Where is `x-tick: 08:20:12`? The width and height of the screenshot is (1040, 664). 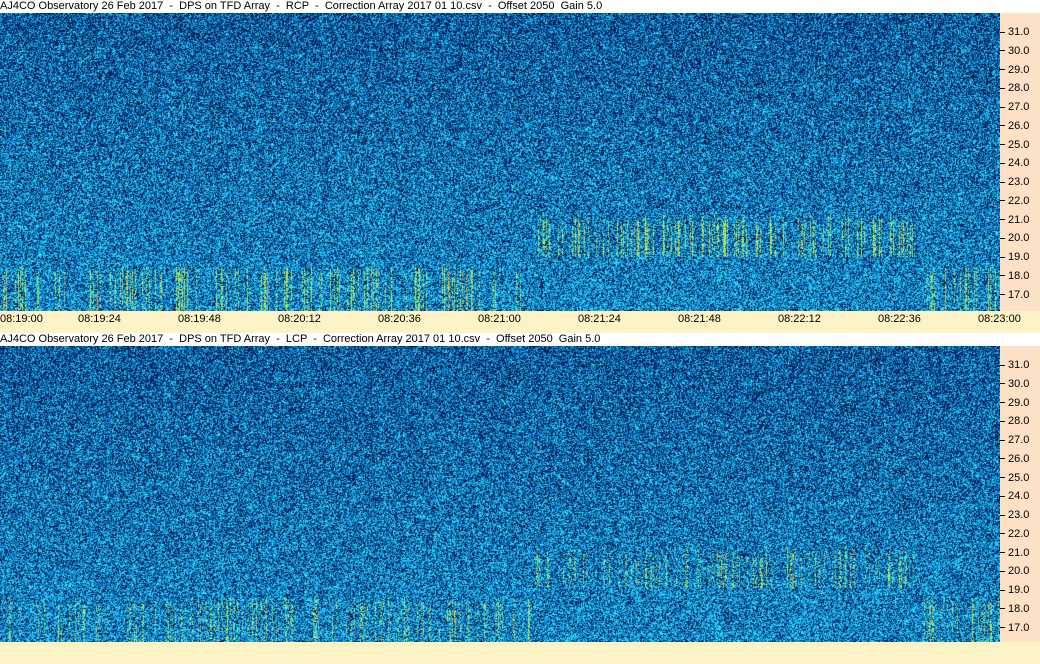 x-tick: 08:20:12 is located at coordinates (299, 319).